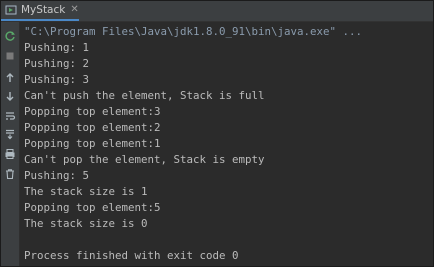 The width and height of the screenshot is (434, 267). Describe the element at coordinates (92, 111) in the screenshot. I see `console-line: Popping top element:3` at that location.